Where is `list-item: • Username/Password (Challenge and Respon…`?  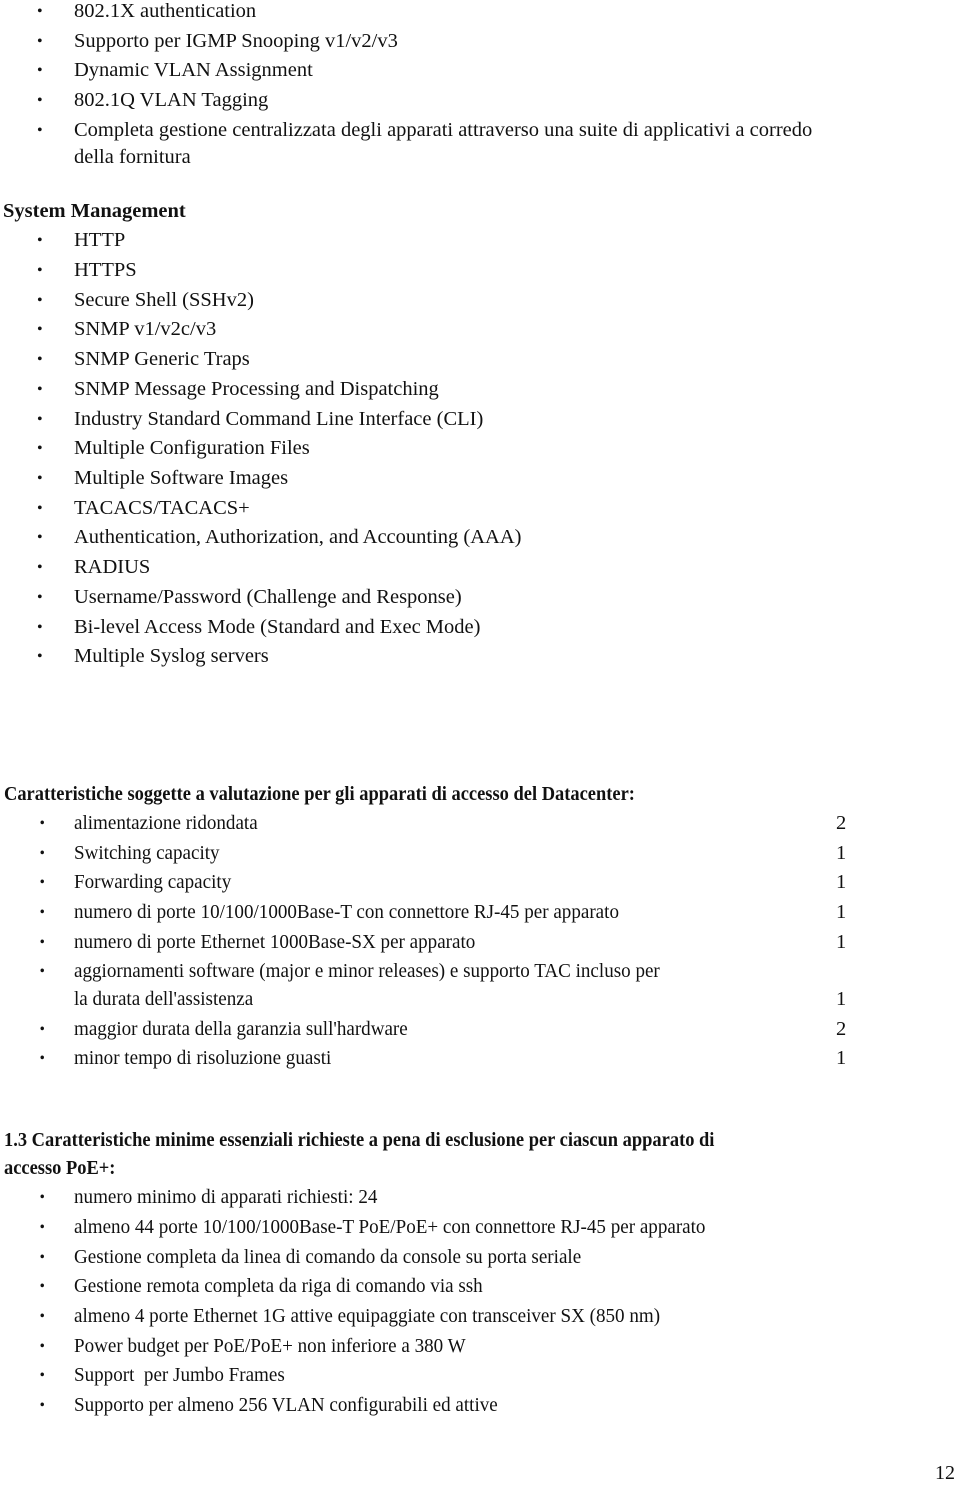
list-item: • Username/Password (Challenge and Respon… is located at coordinates (249, 598).